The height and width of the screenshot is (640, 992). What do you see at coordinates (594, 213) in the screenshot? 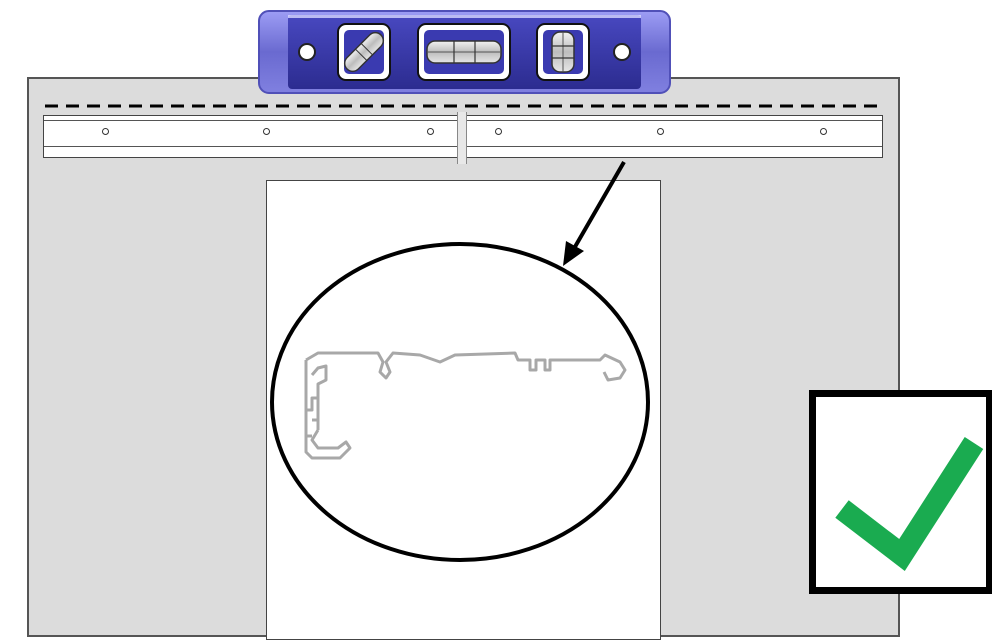
I see `arrow-icon` at bounding box center [594, 213].